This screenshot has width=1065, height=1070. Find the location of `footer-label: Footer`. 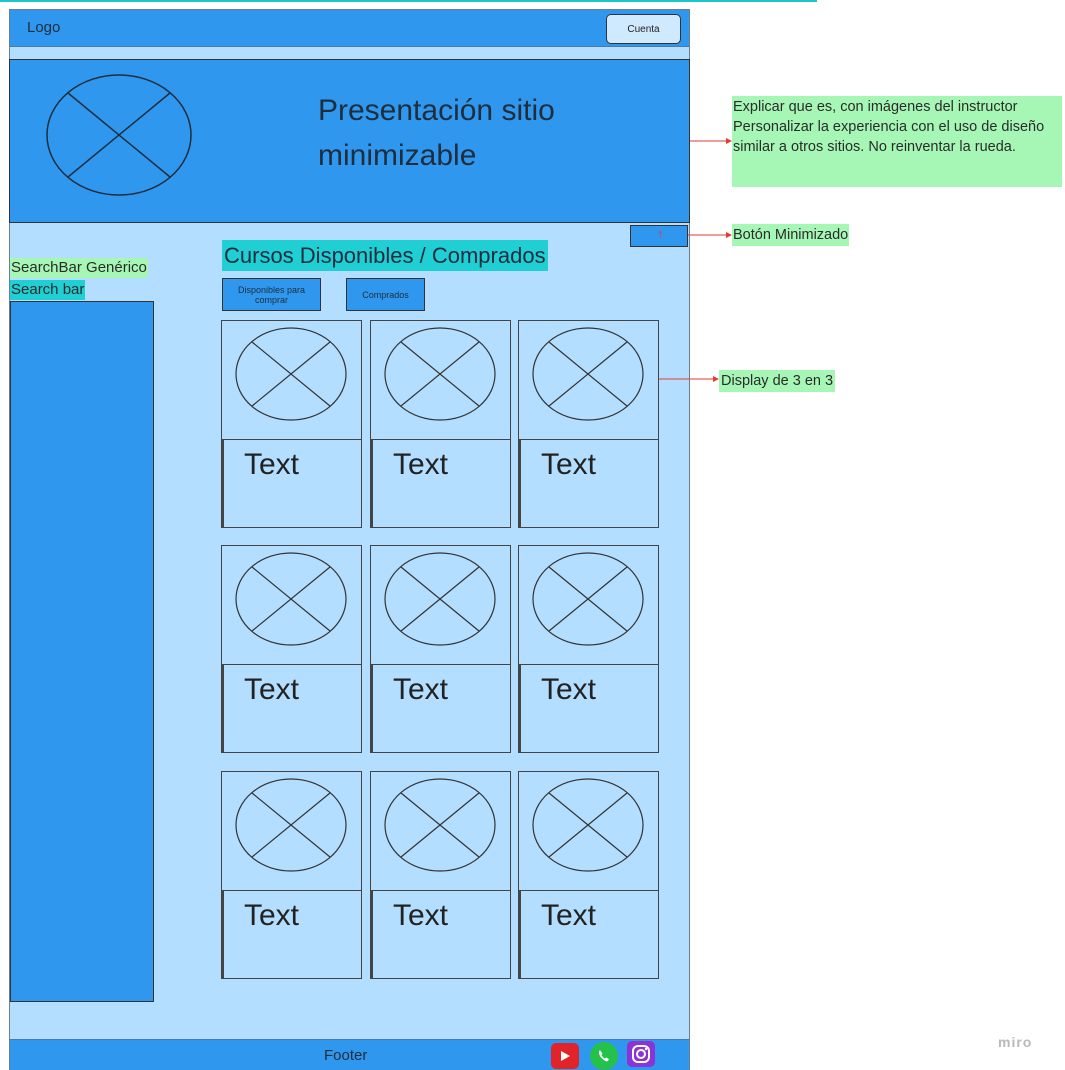

footer-label: Footer is located at coordinates (346, 1055).